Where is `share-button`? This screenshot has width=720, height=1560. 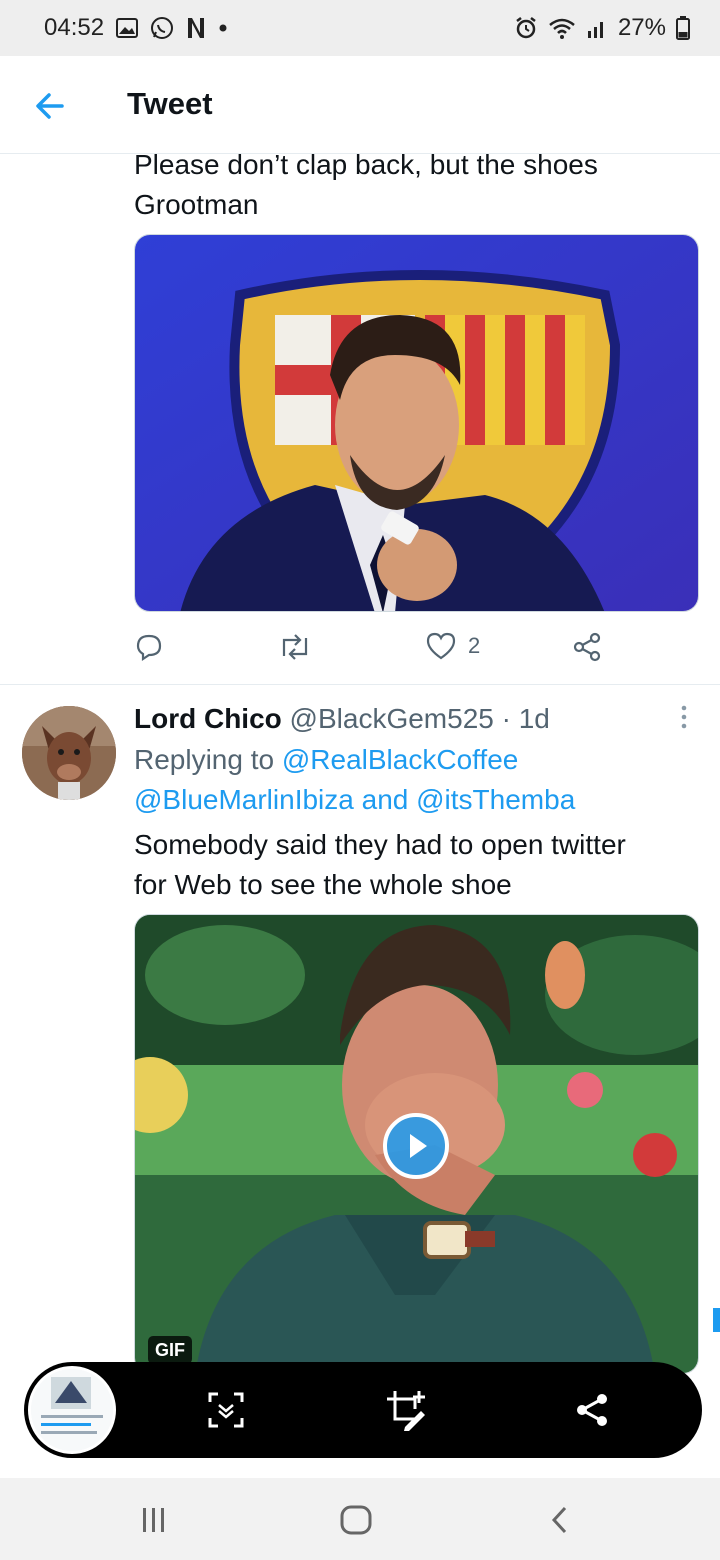
share-button is located at coordinates (587, 647).